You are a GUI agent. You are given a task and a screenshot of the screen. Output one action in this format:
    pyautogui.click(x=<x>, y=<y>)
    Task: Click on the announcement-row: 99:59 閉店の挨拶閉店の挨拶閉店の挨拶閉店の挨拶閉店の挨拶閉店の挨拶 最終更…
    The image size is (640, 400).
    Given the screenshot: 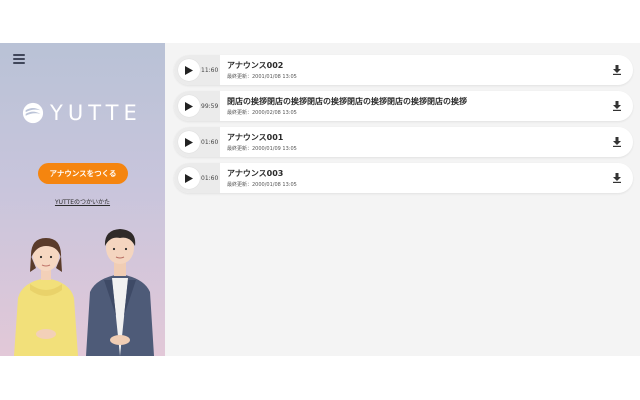 What is the action you would take?
    pyautogui.click(x=403, y=106)
    